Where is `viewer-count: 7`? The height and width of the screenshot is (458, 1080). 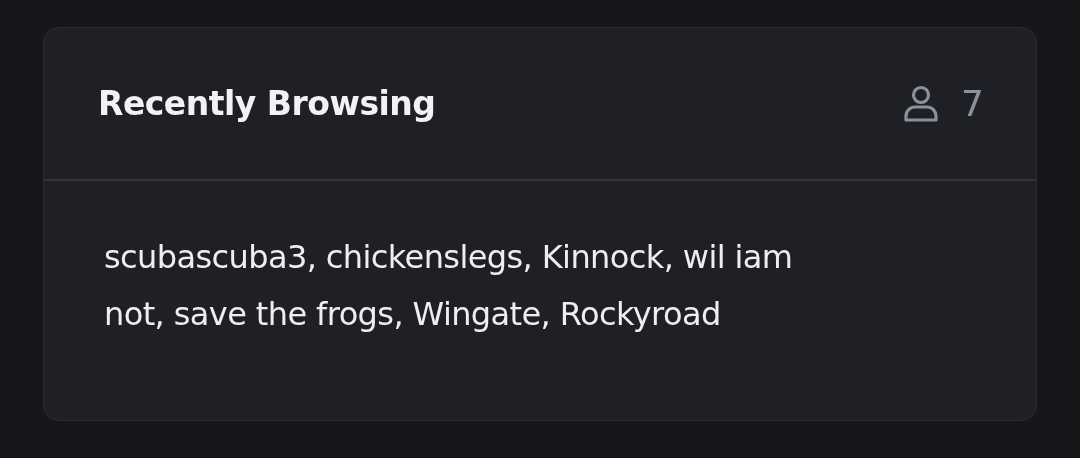
viewer-count: 7 is located at coordinates (972, 103).